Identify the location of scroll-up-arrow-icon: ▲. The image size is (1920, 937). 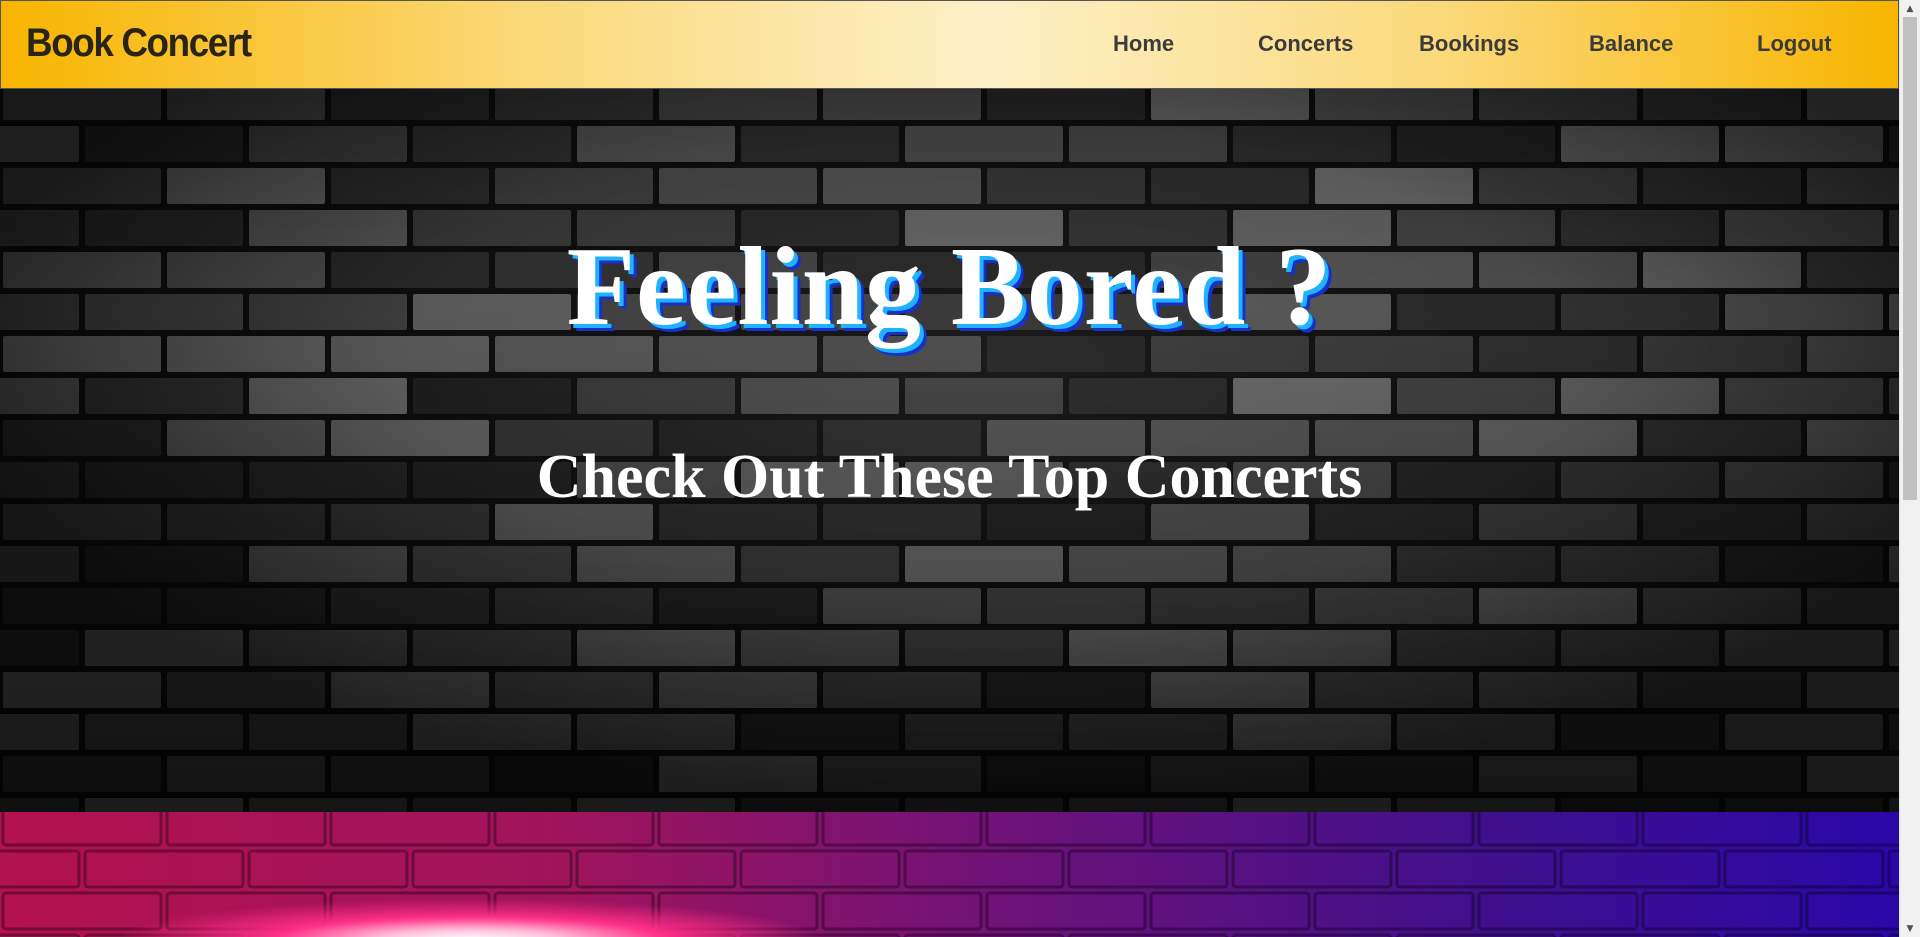
(1910, 8).